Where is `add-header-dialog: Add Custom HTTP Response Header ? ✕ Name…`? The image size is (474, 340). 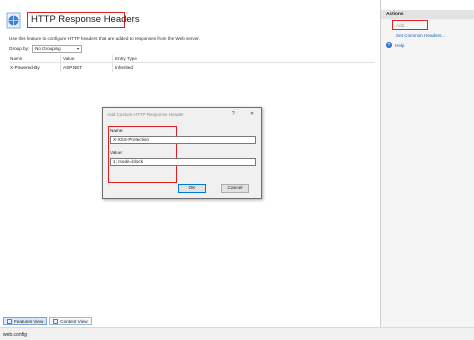 add-header-dialog: Add Custom HTTP Response Header ? ✕ Name… is located at coordinates (182, 153).